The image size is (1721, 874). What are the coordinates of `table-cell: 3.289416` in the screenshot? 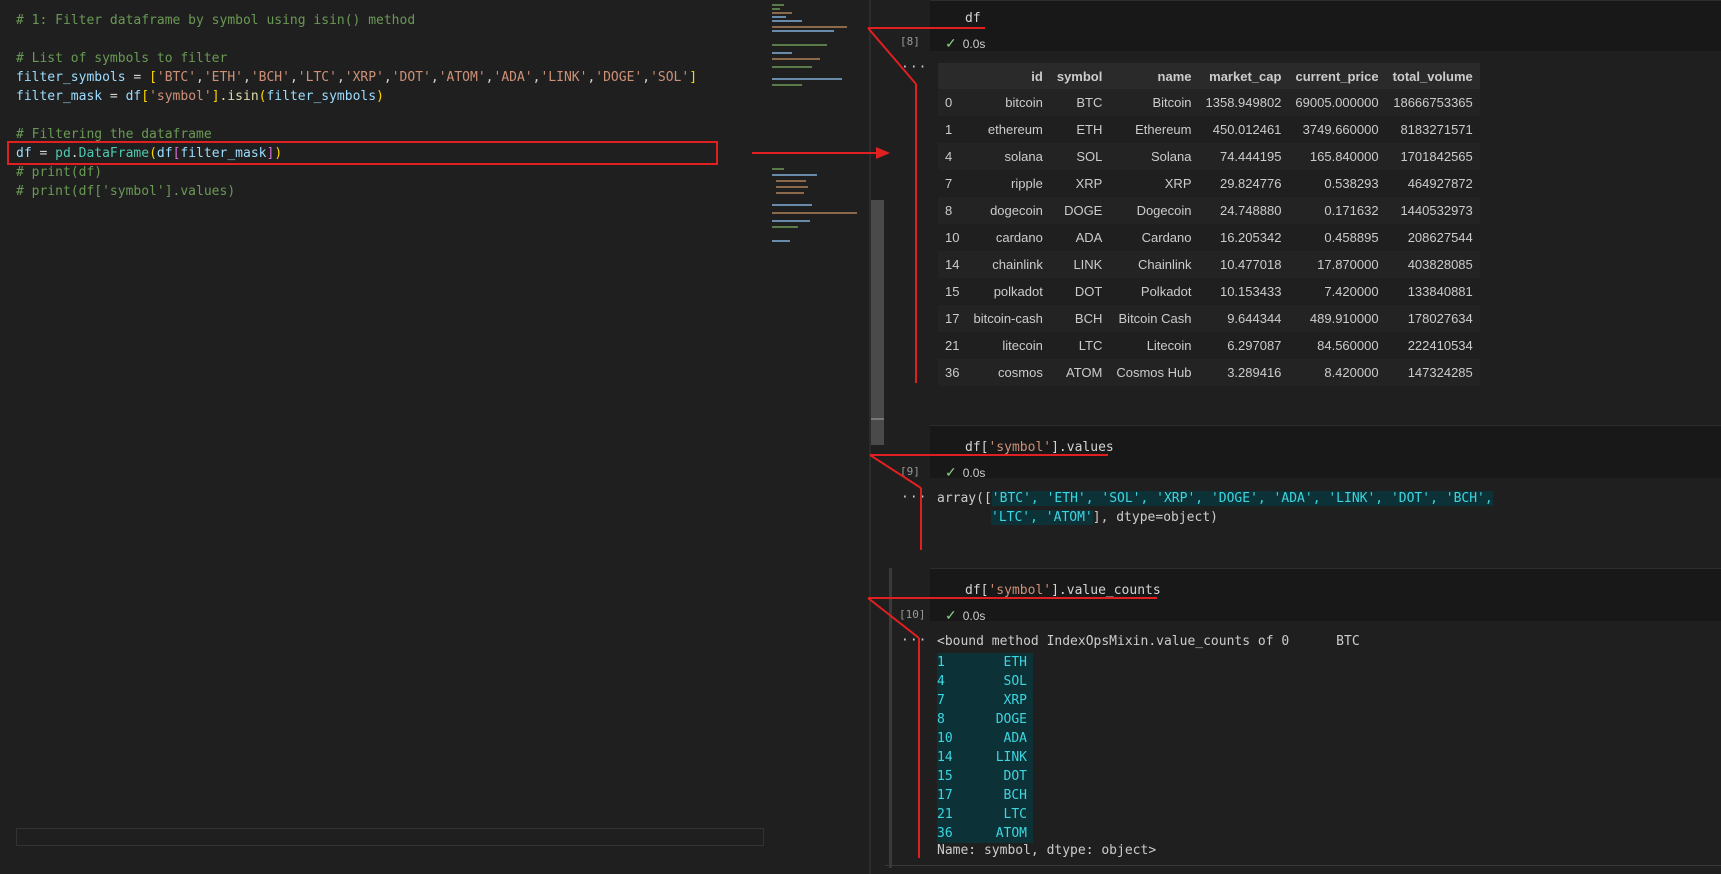 It's located at (1243, 372).